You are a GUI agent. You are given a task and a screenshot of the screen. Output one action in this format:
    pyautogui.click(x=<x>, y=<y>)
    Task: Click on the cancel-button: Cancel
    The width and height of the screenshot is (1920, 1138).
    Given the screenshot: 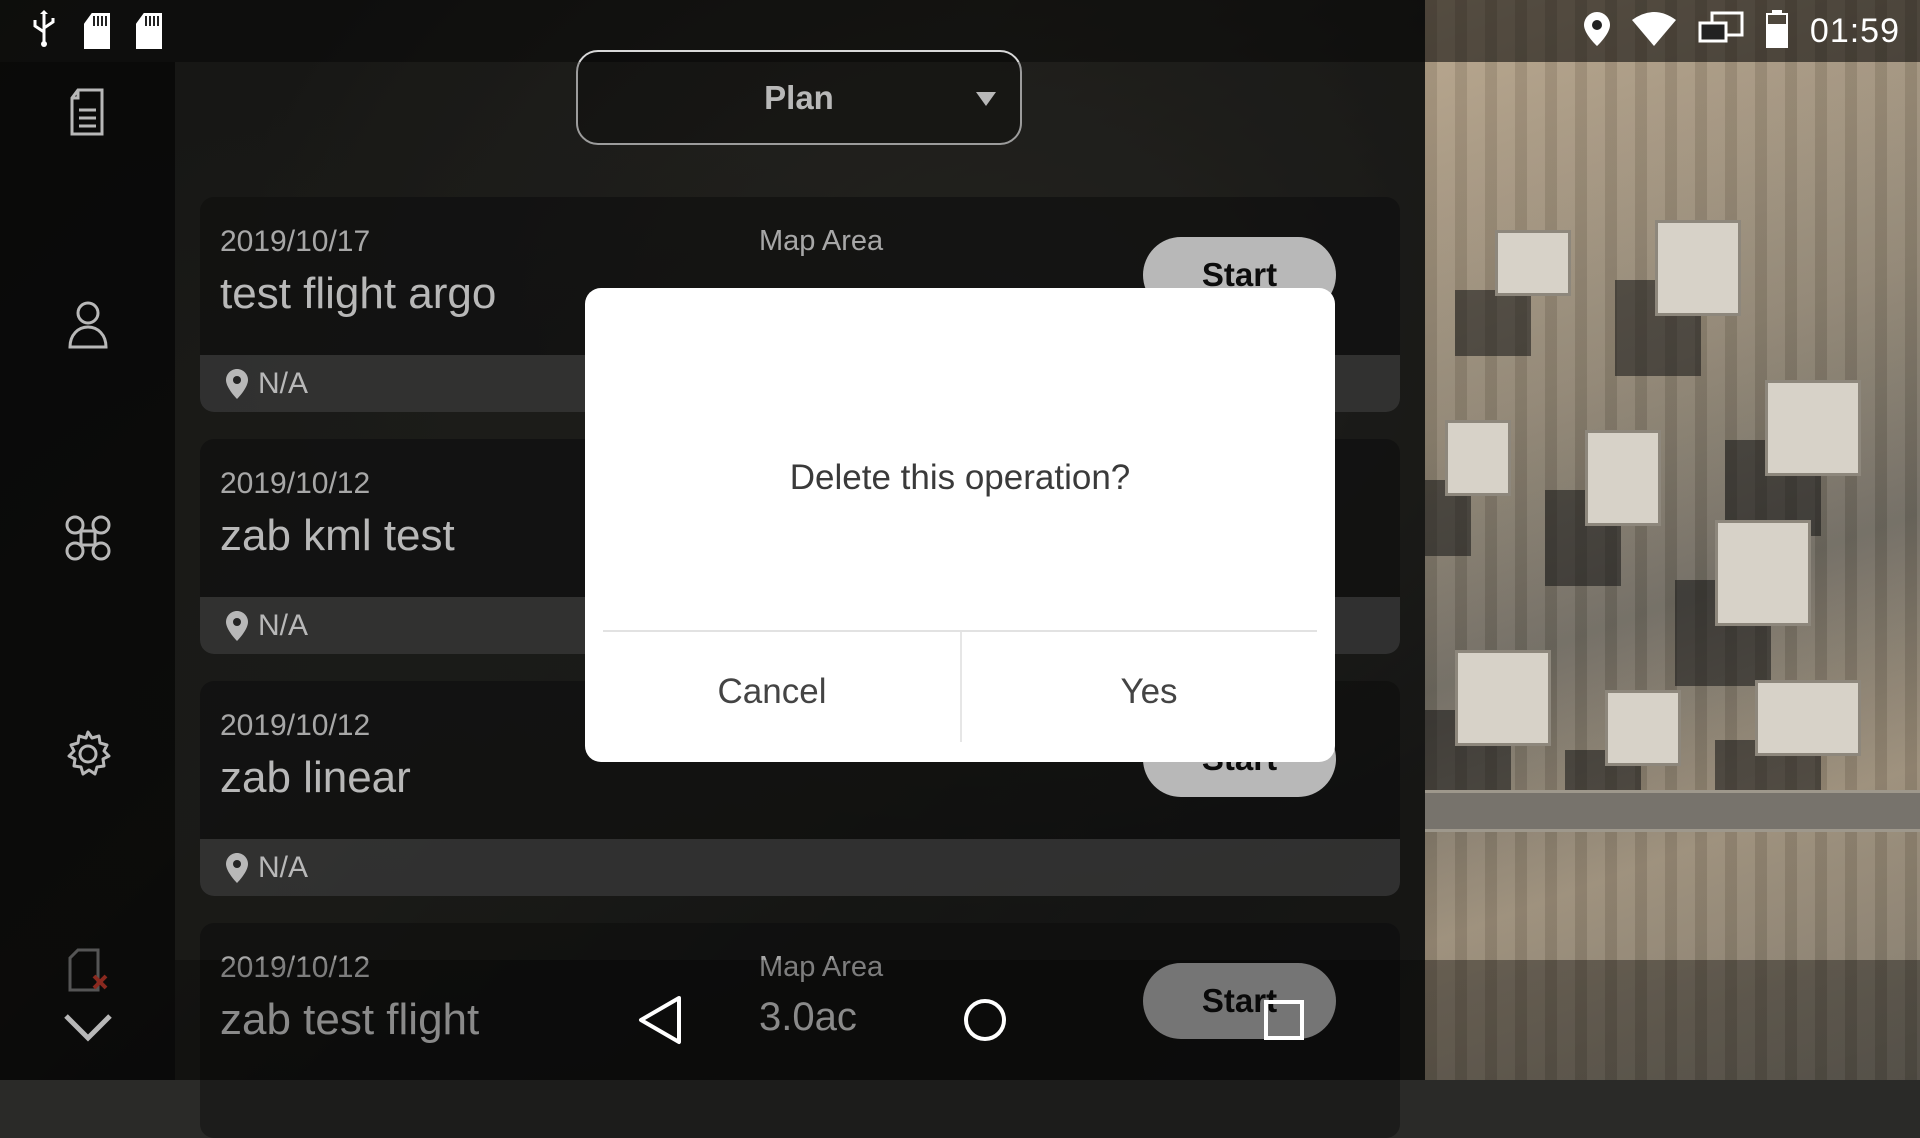 What is the action you would take?
    pyautogui.click(x=772, y=692)
    